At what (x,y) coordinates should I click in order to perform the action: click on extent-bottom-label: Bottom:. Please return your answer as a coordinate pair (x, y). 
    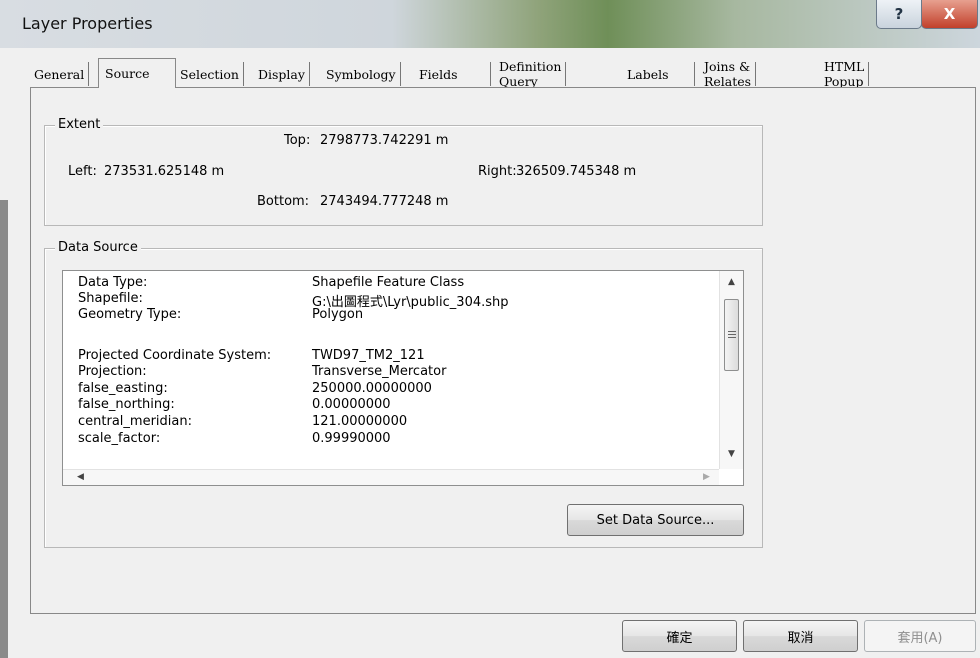
    Looking at the image, I should click on (283, 201).